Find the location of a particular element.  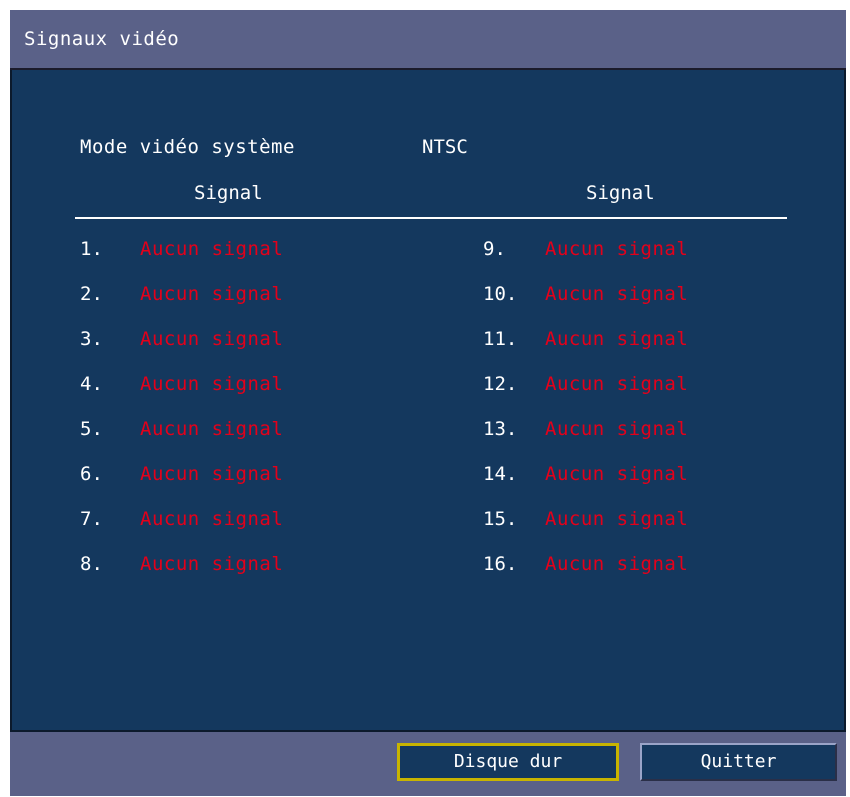

channel-number: 7. is located at coordinates (91, 519).